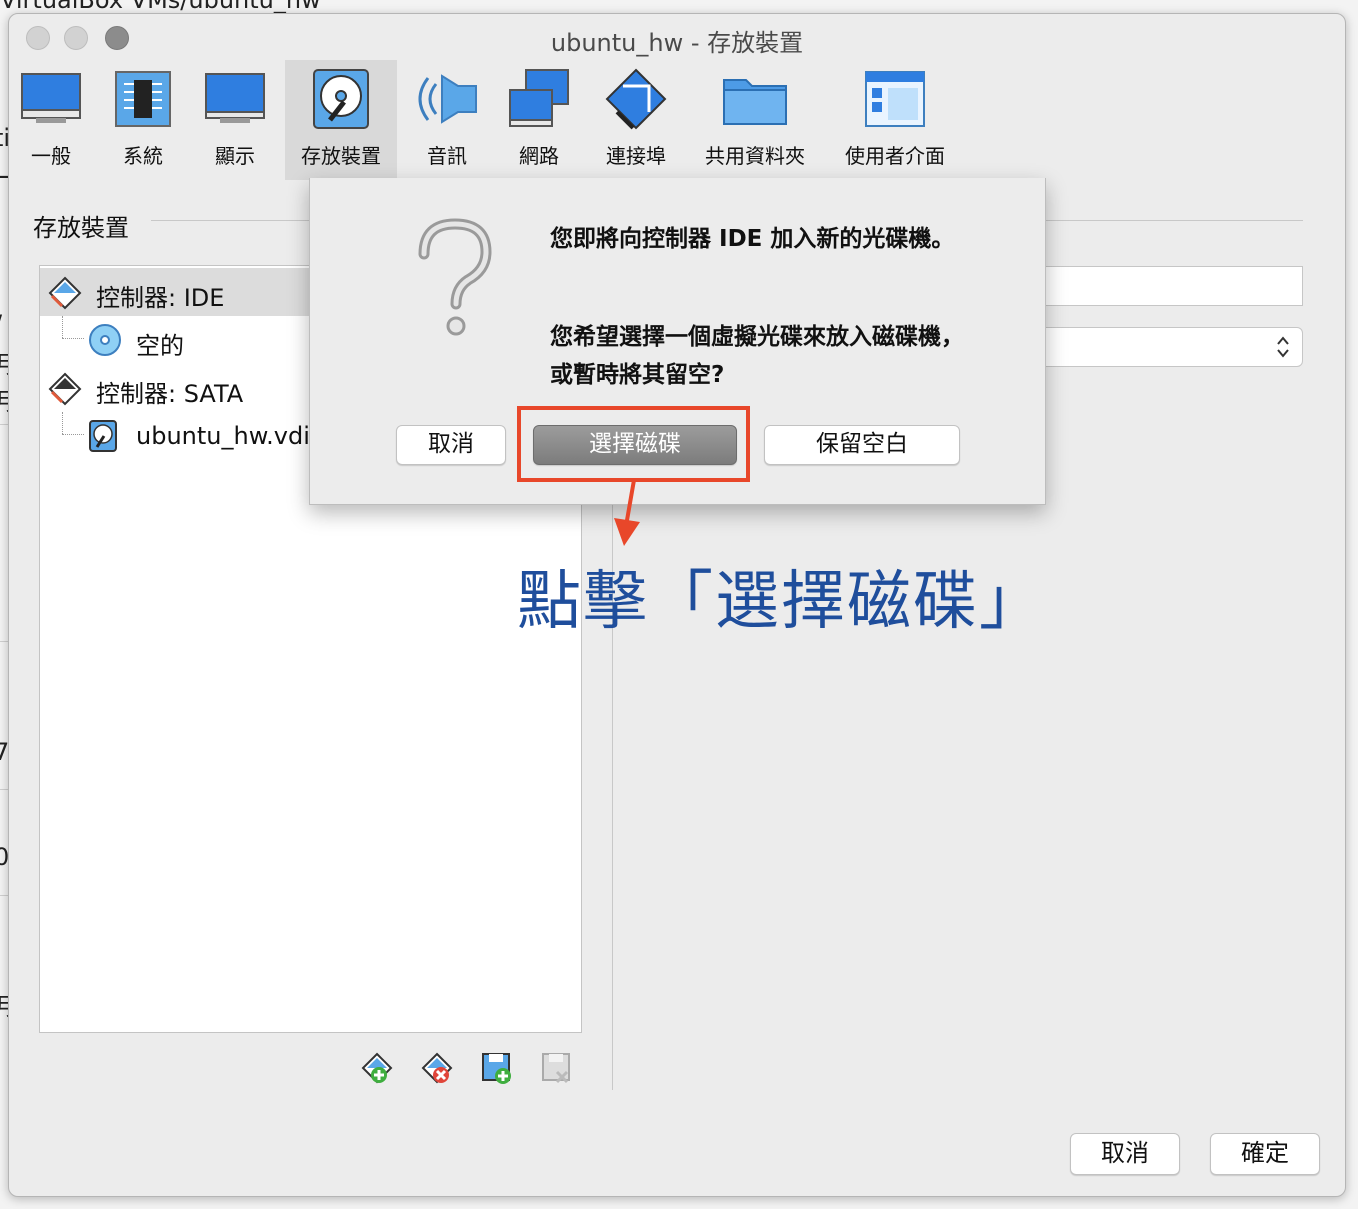 This screenshot has width=1358, height=1209. What do you see at coordinates (235, 98) in the screenshot?
I see `display-monitor-icon` at bounding box center [235, 98].